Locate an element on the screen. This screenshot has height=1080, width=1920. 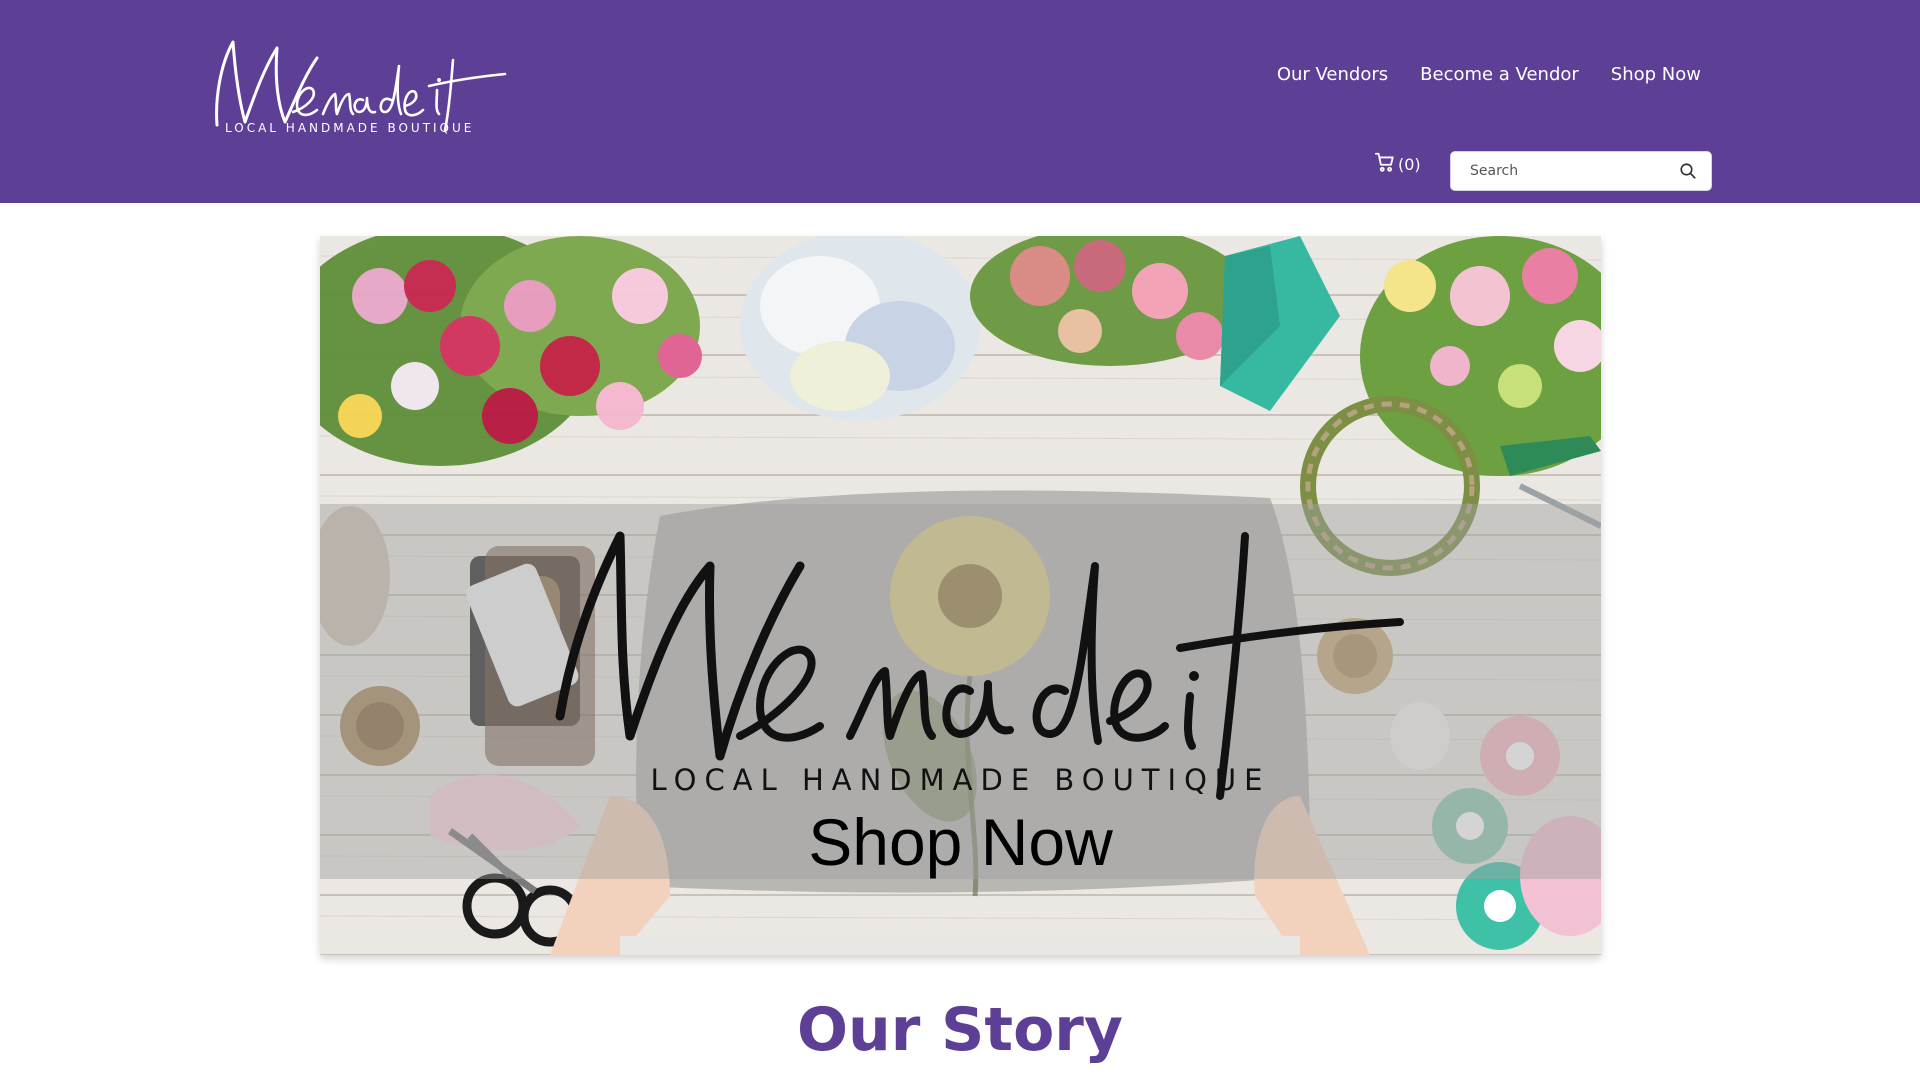
search-icon is located at coordinates (1688, 173).